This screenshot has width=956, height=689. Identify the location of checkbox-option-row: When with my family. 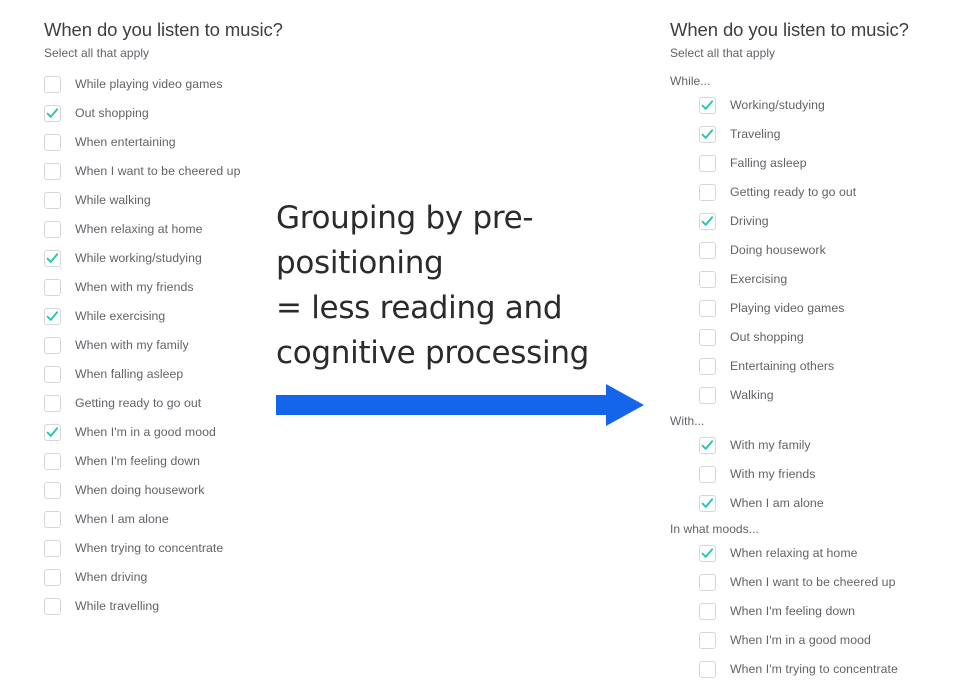
(174, 345).